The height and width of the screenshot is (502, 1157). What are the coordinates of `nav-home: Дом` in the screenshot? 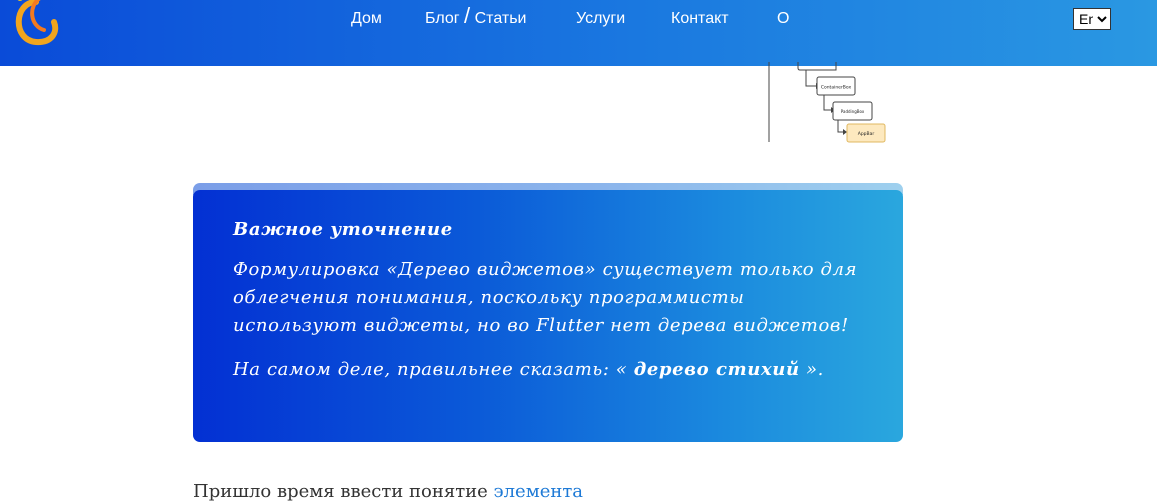 It's located at (366, 19).